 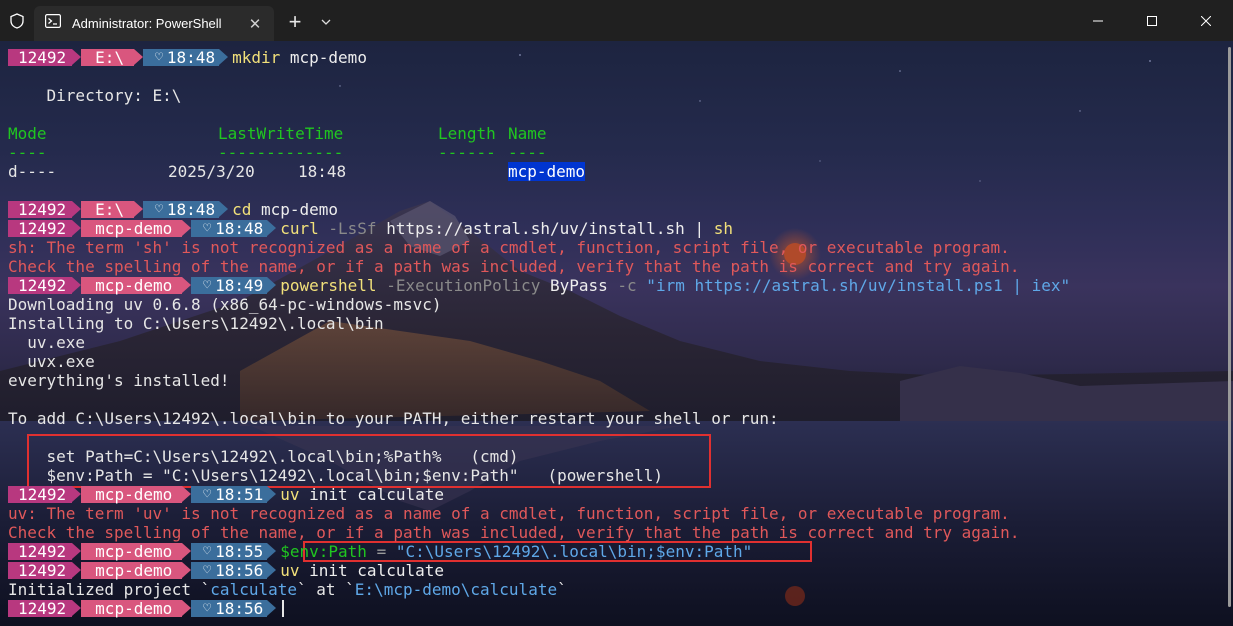 What do you see at coordinates (613, 494) in the screenshot?
I see `prompt-line: 12492 mcp-demo ♡ 18:51 uv init calculate` at bounding box center [613, 494].